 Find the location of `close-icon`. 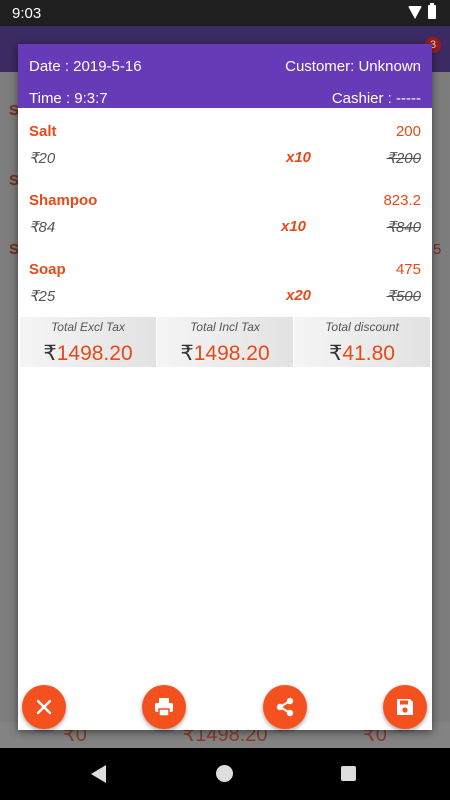

close-icon is located at coordinates (44, 707).